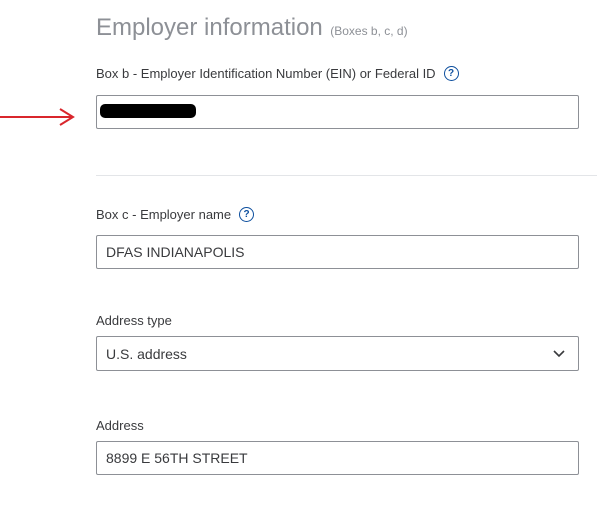 The image size is (597, 507). I want to click on address-type-label: Address type, so click(134, 320).